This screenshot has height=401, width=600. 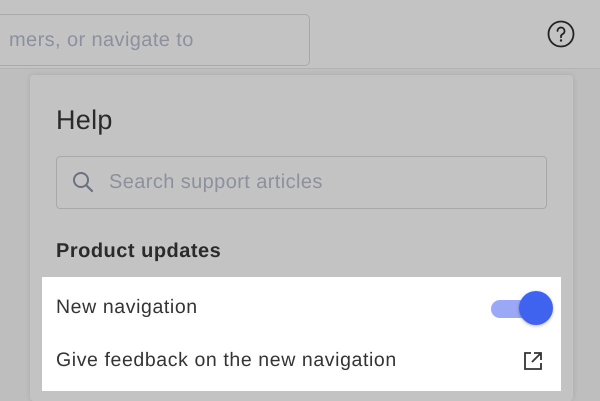 I want to click on external-link-icon, so click(x=533, y=360).